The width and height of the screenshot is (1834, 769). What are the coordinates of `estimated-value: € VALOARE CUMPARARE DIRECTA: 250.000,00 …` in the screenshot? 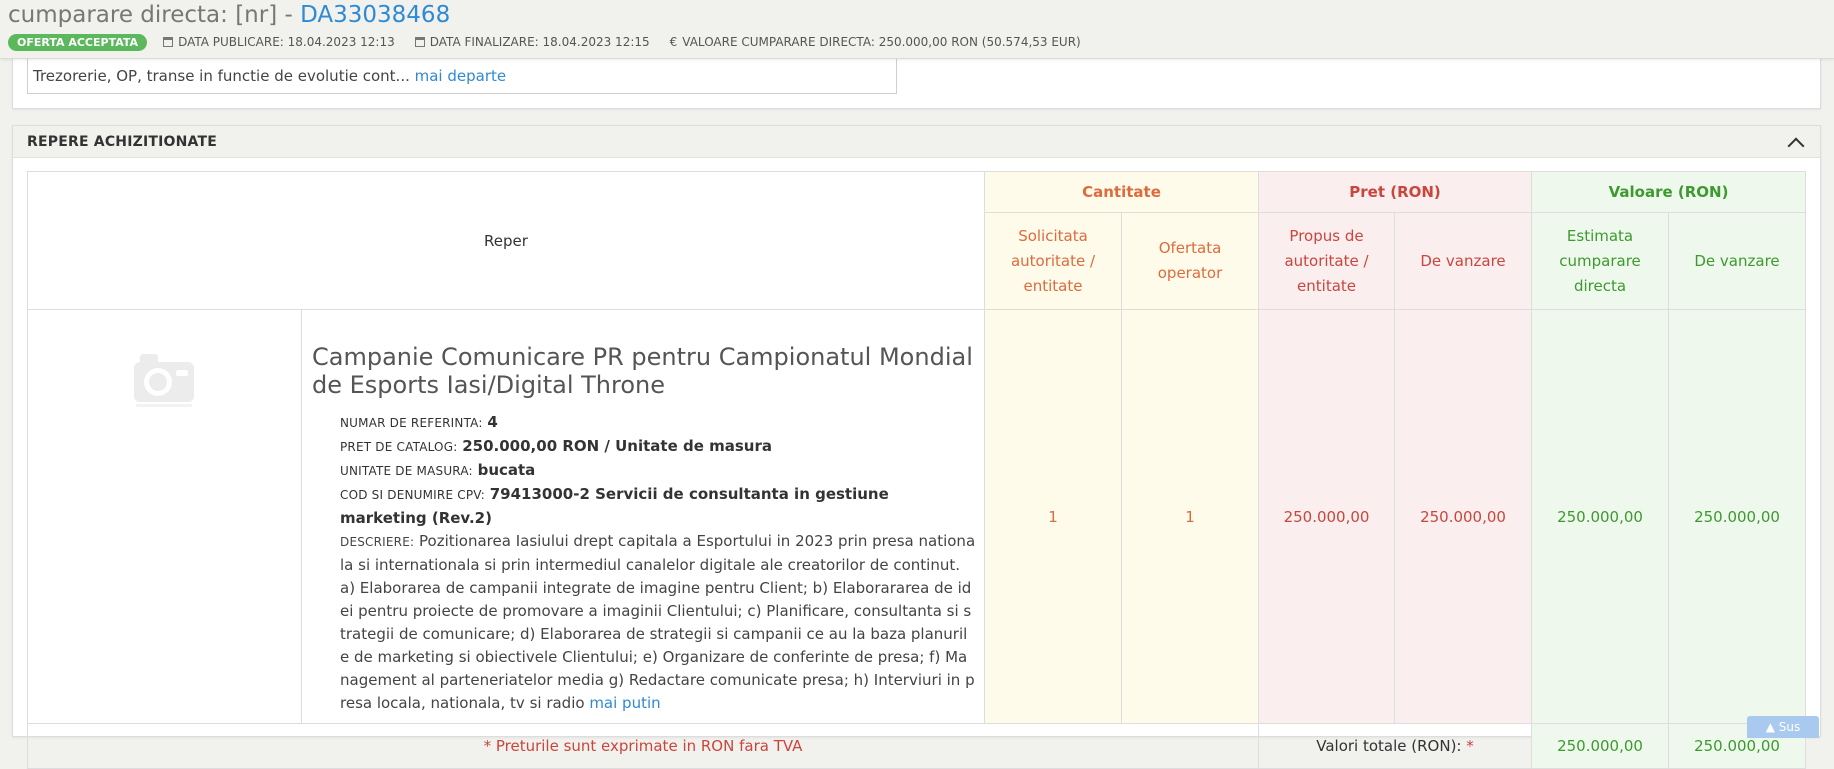 It's located at (875, 42).